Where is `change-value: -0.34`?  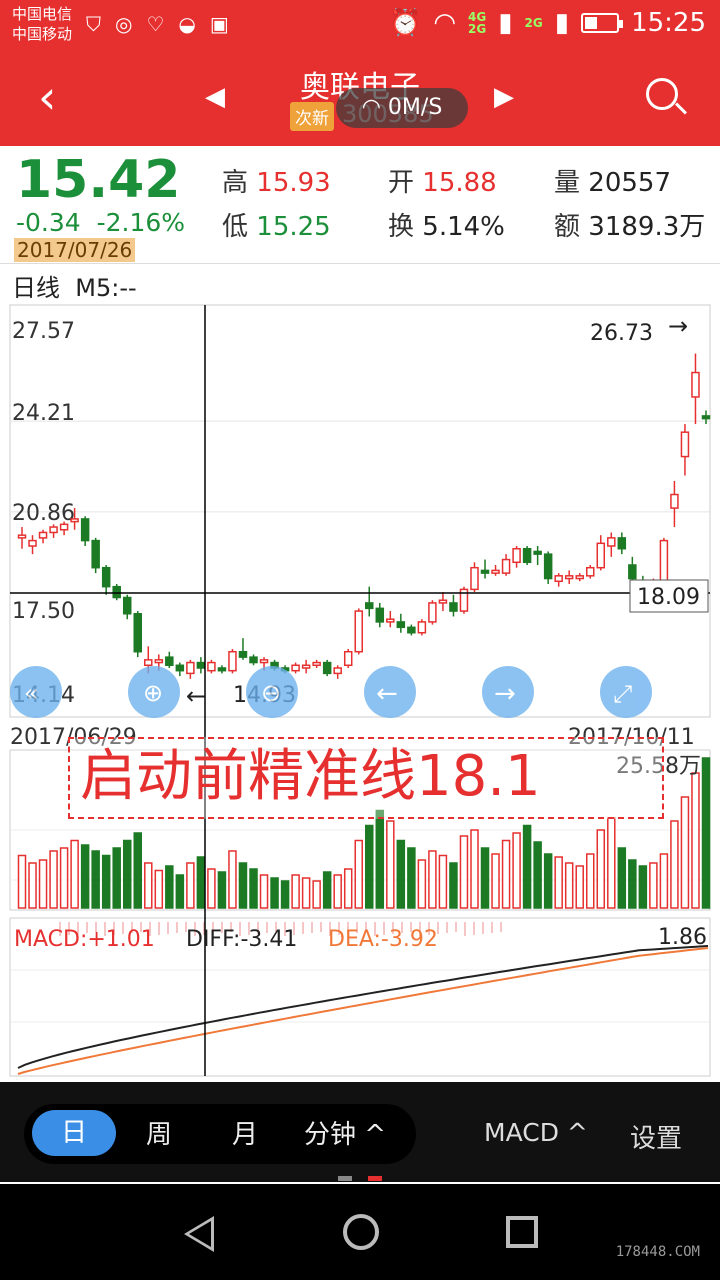 change-value: -0.34 is located at coordinates (48, 222).